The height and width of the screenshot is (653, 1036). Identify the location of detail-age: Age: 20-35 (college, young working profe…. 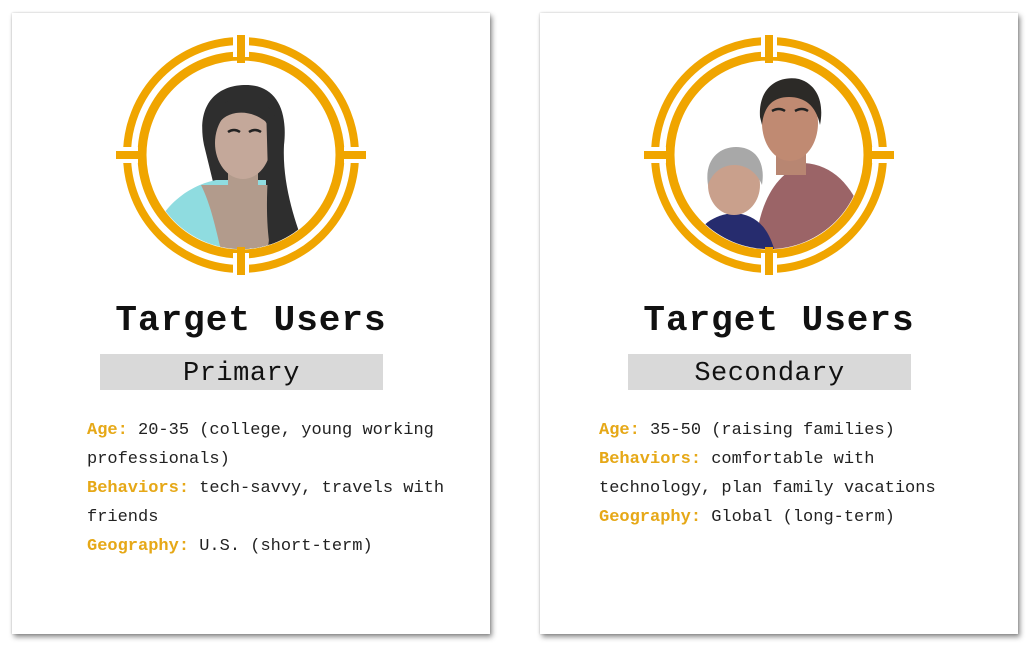
(267, 445).